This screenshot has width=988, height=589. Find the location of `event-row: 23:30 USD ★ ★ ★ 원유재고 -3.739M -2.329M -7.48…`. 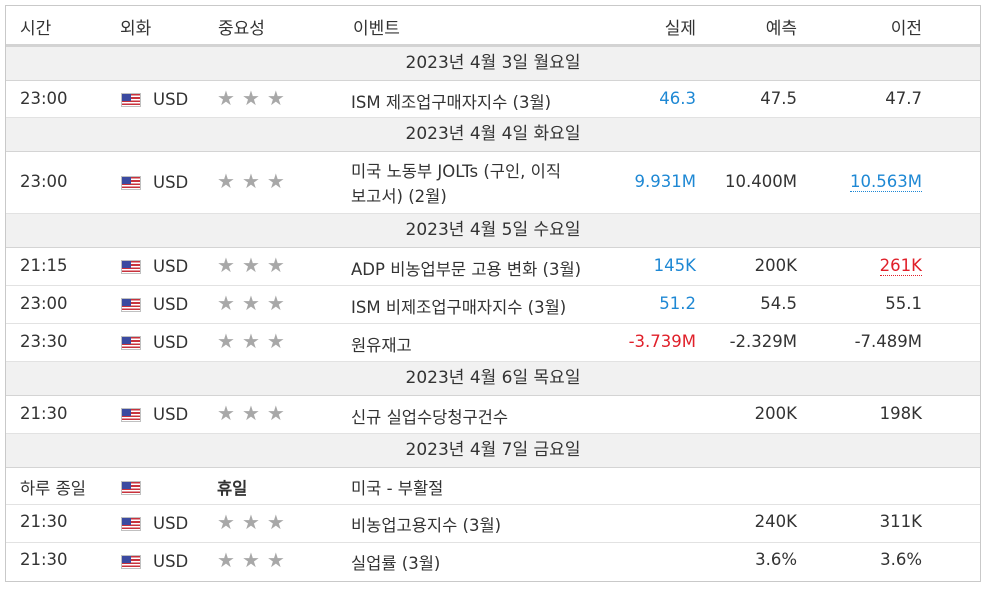

event-row: 23:30 USD ★ ★ ★ 원유재고 -3.739M -2.329M -7.48… is located at coordinates (493, 343).